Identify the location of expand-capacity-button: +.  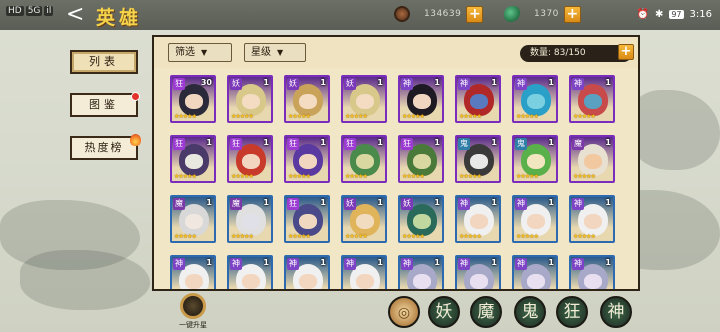
(626, 52).